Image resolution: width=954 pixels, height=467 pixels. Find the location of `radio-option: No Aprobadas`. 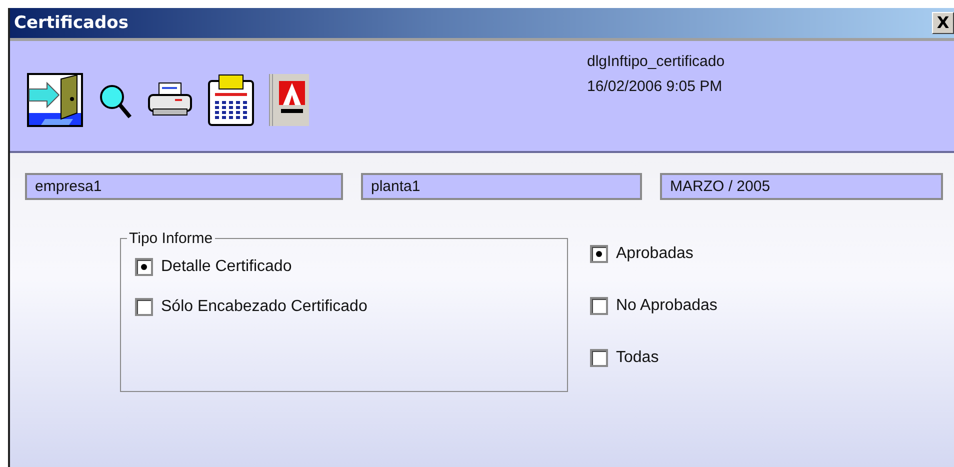

radio-option: No Aprobadas is located at coordinates (654, 306).